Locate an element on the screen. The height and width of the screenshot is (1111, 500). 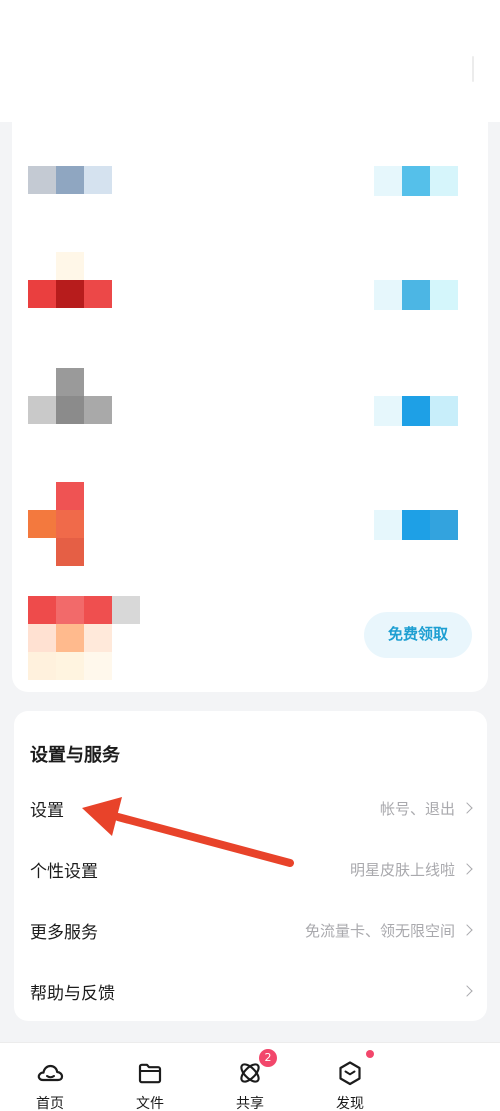
tab-discover: 发现 is located at coordinates (350, 1077).